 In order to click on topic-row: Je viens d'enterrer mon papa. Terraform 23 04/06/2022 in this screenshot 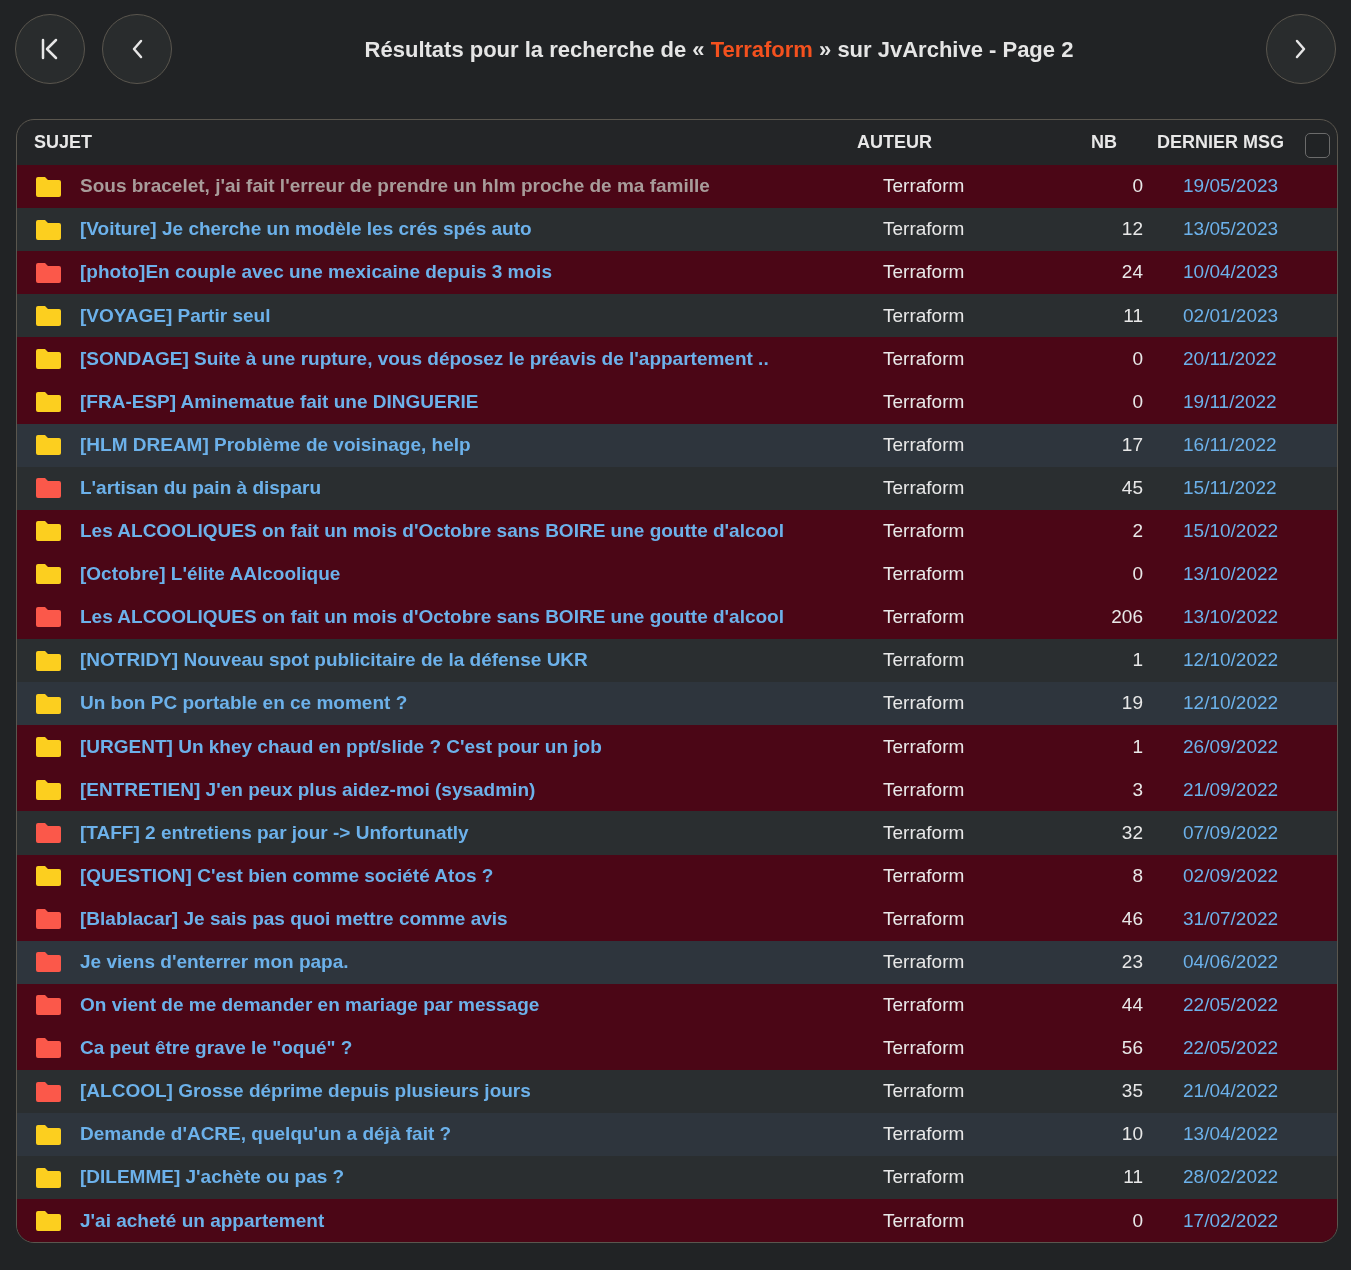, I will do `click(677, 962)`.